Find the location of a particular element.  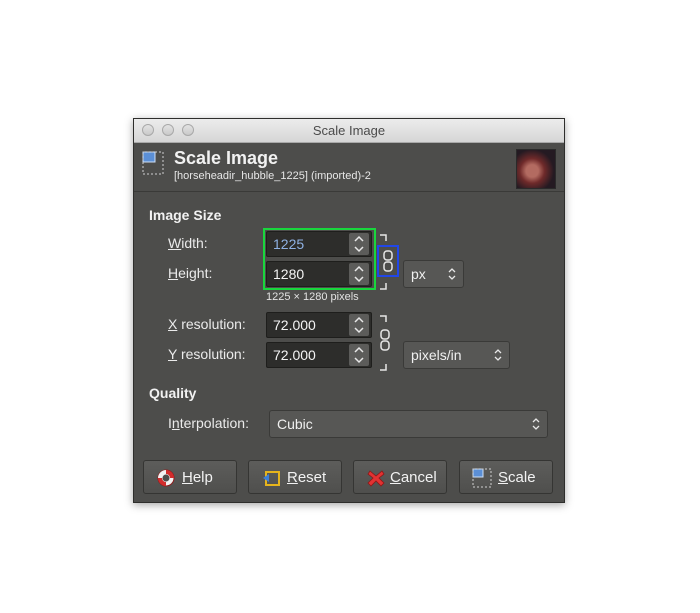

resolution-unit-select: pixels/in is located at coordinates (456, 355).